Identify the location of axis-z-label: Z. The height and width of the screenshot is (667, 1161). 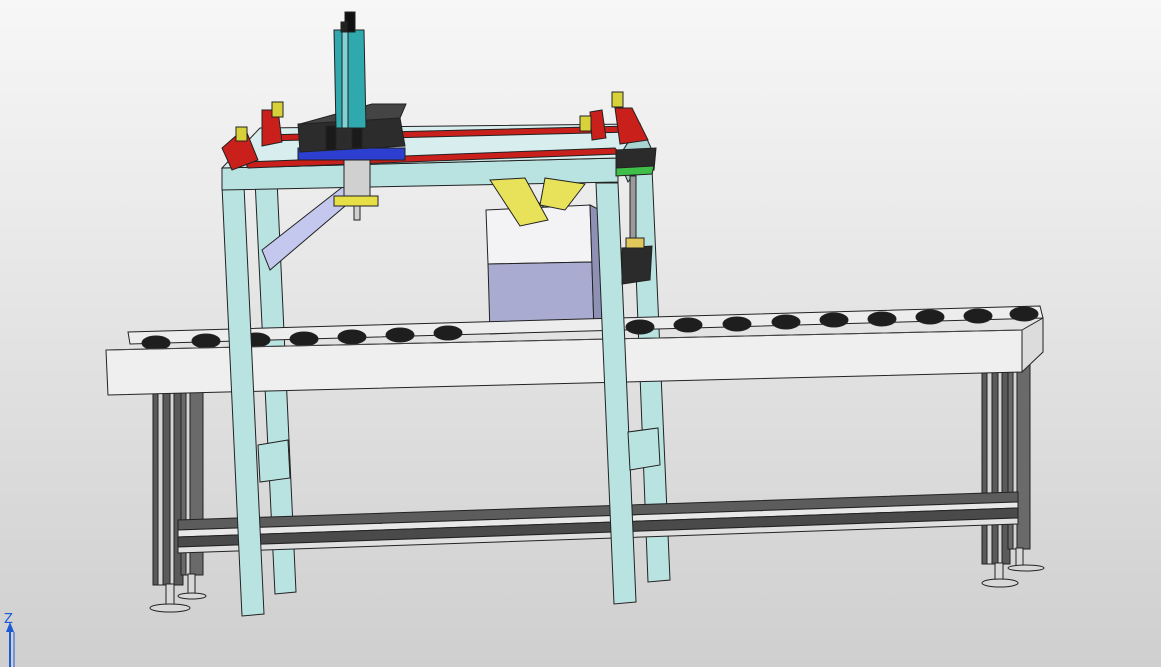
(8, 619).